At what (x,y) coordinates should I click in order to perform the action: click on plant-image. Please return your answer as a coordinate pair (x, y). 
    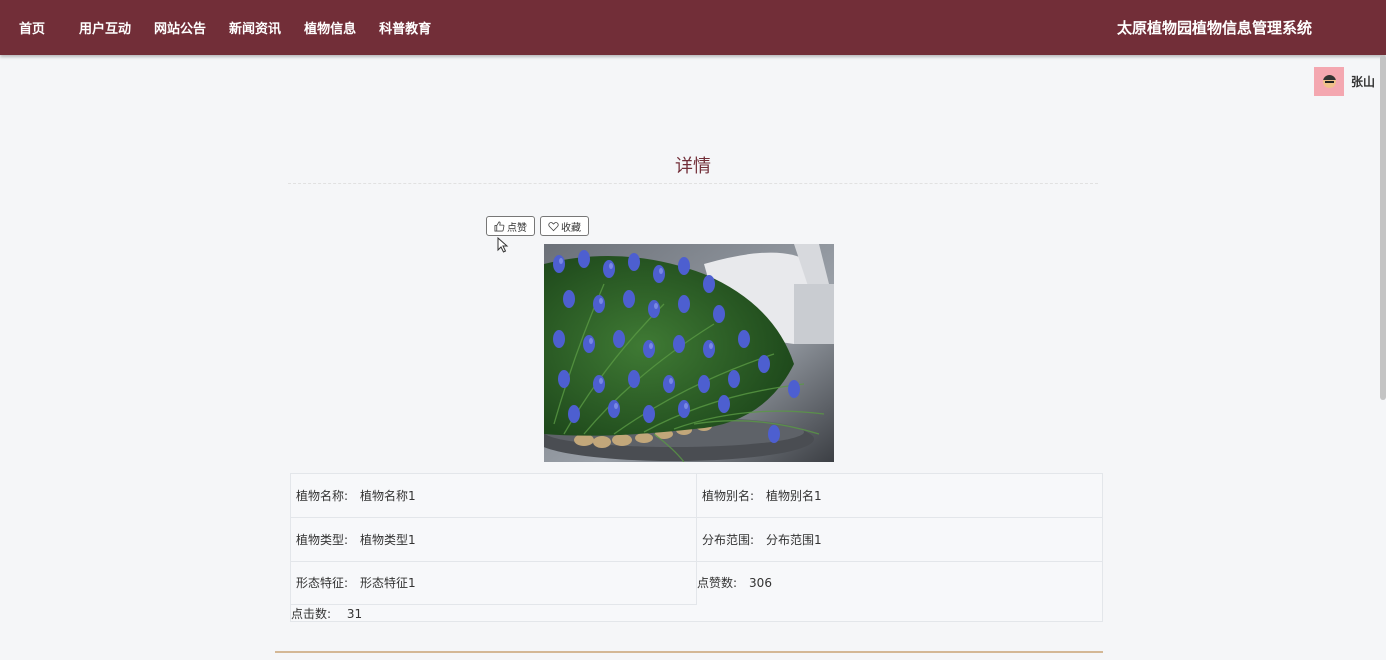
    Looking at the image, I should click on (689, 353).